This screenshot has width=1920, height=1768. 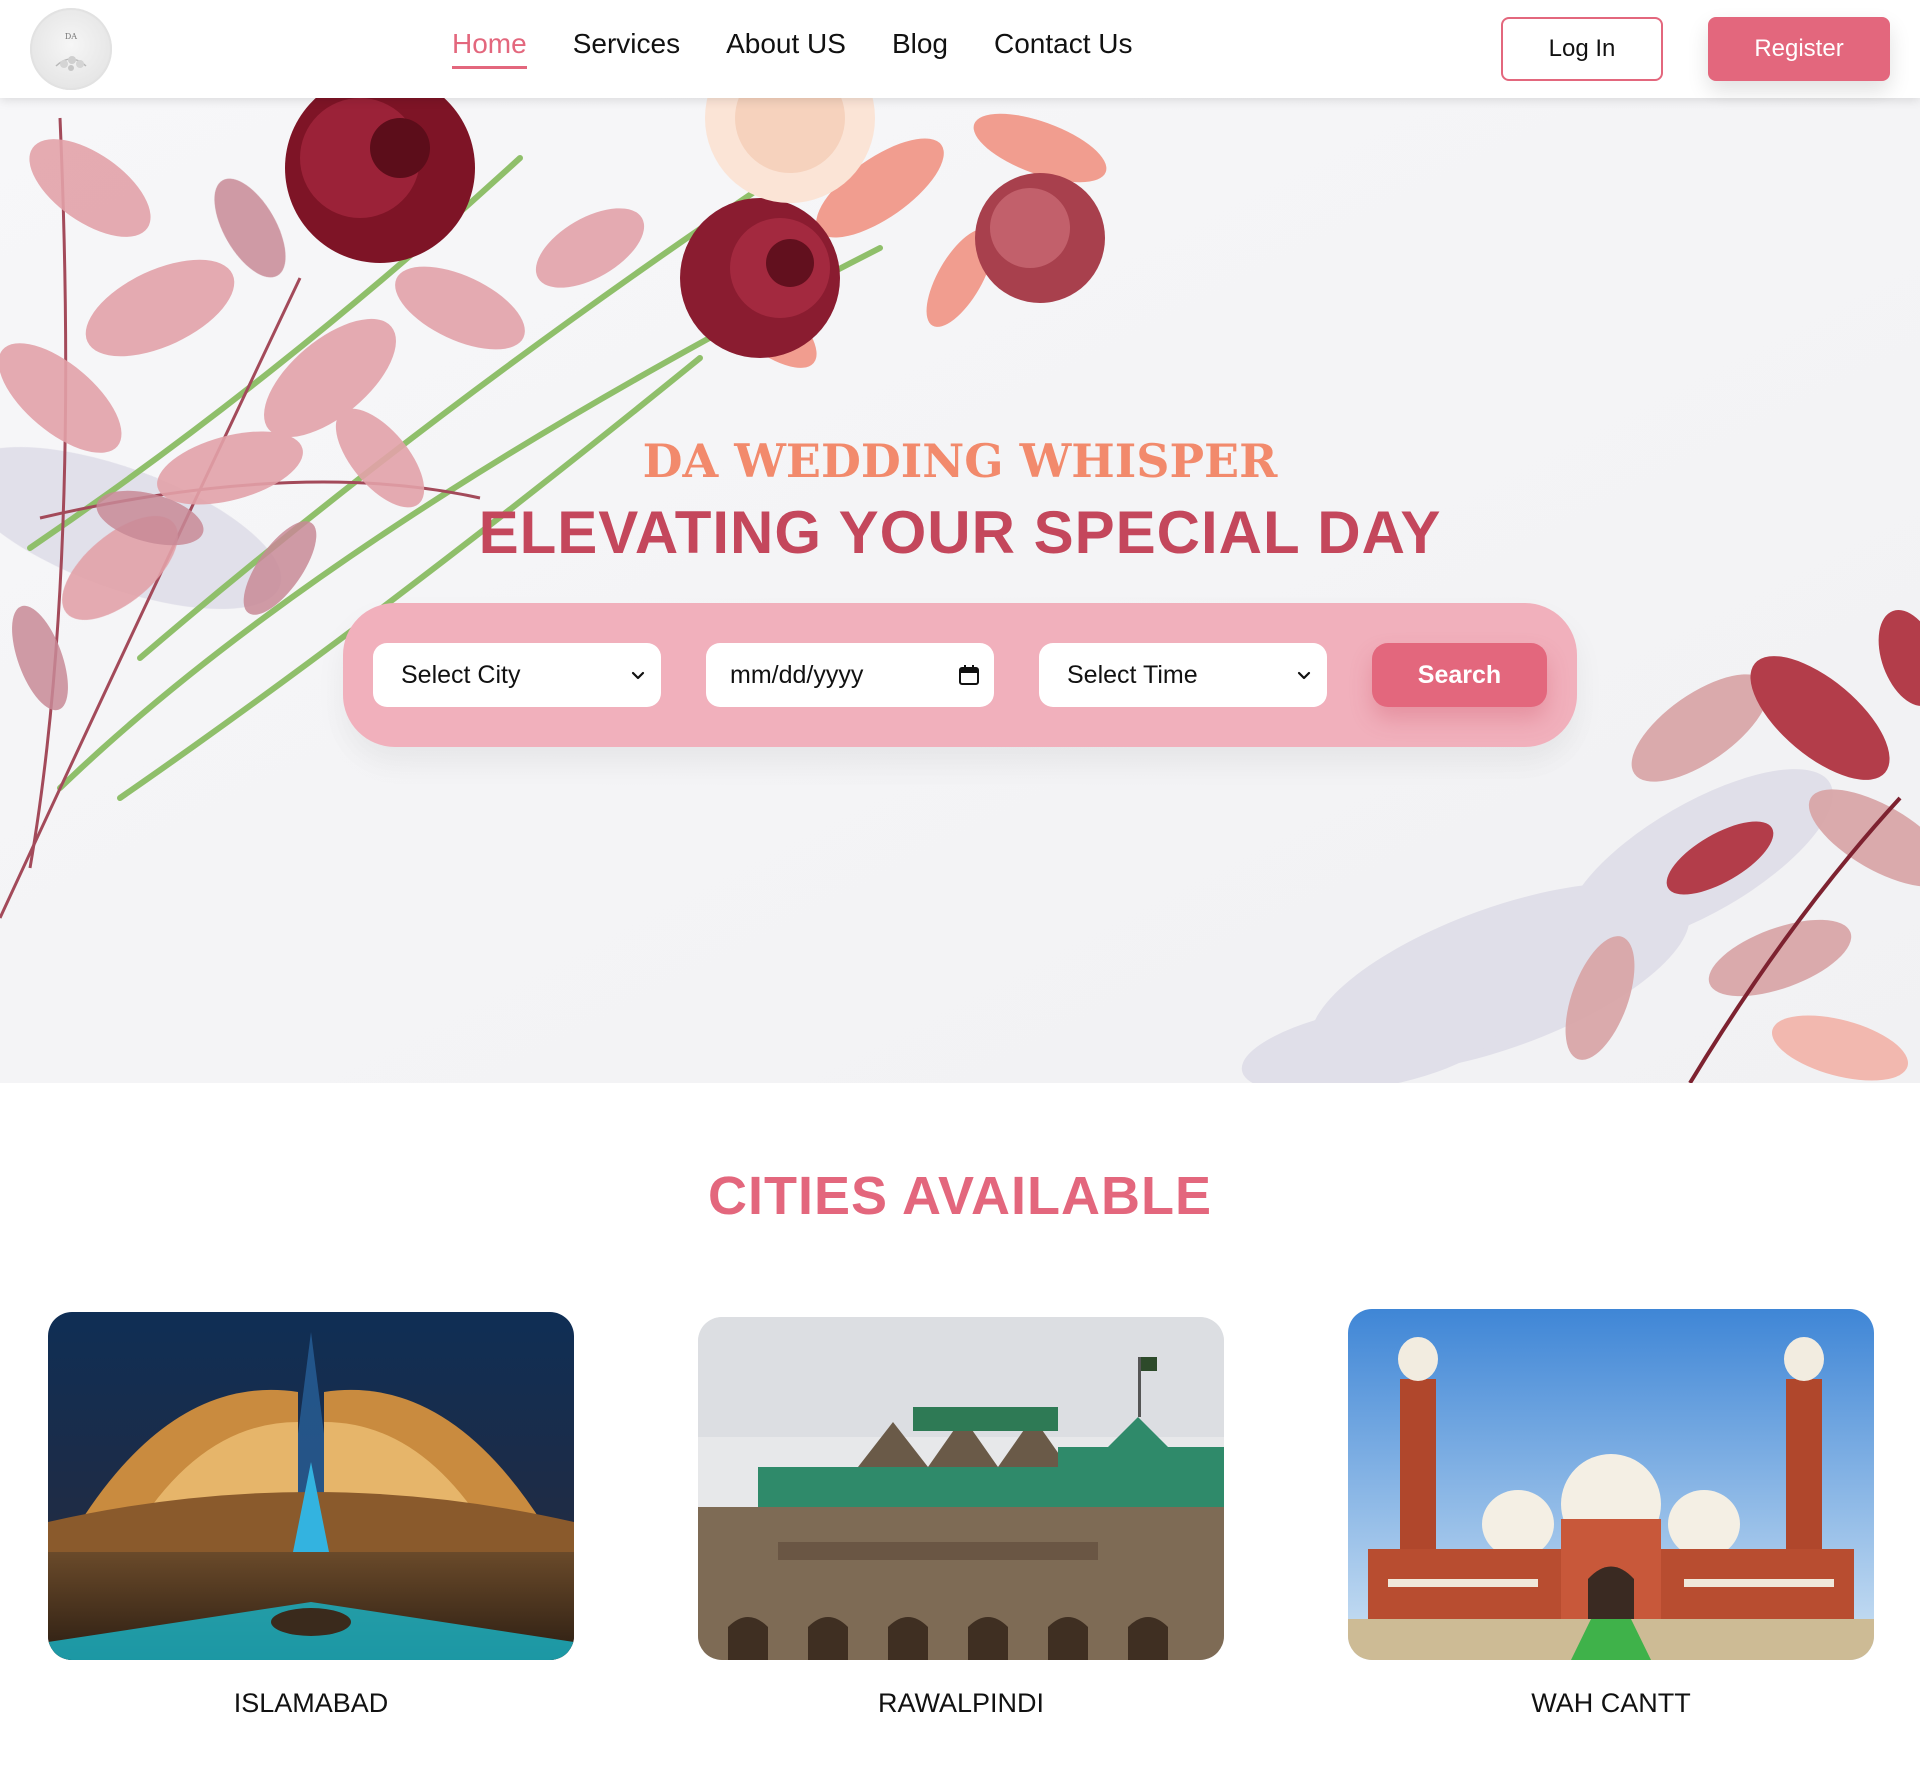 I want to click on city-card-islamabad: ISLAMABAD, so click(x=311, y=1515).